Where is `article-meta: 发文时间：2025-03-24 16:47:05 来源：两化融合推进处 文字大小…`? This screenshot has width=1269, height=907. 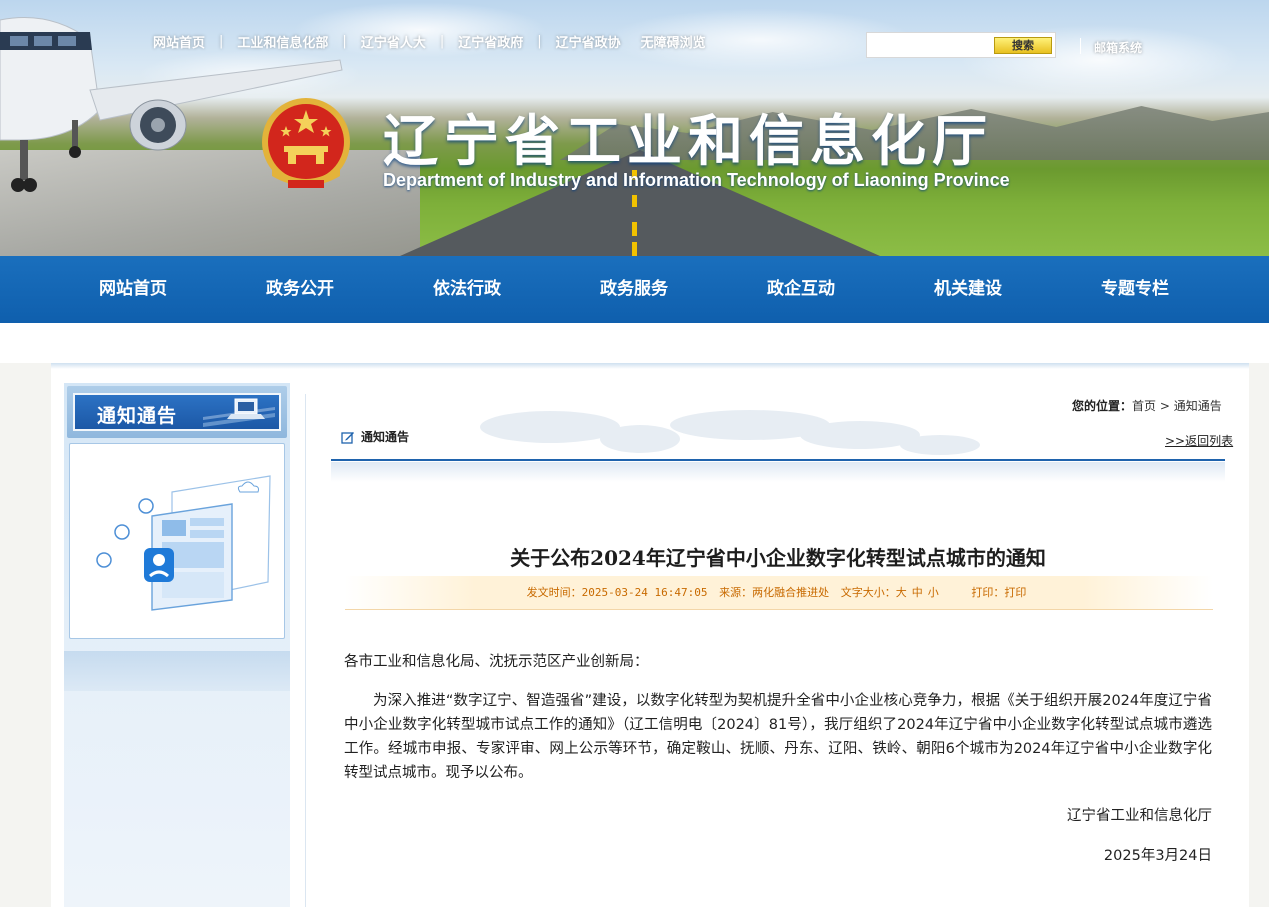
article-meta: 发文时间：2025-03-24 16:47:05 来源：两化融合推进处 文字大小… is located at coordinates (779, 593).